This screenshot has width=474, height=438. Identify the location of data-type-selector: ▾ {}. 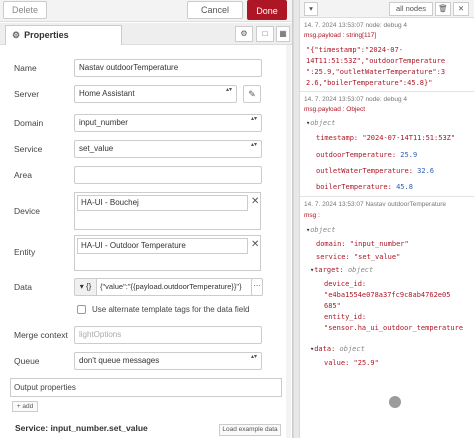
(86, 287).